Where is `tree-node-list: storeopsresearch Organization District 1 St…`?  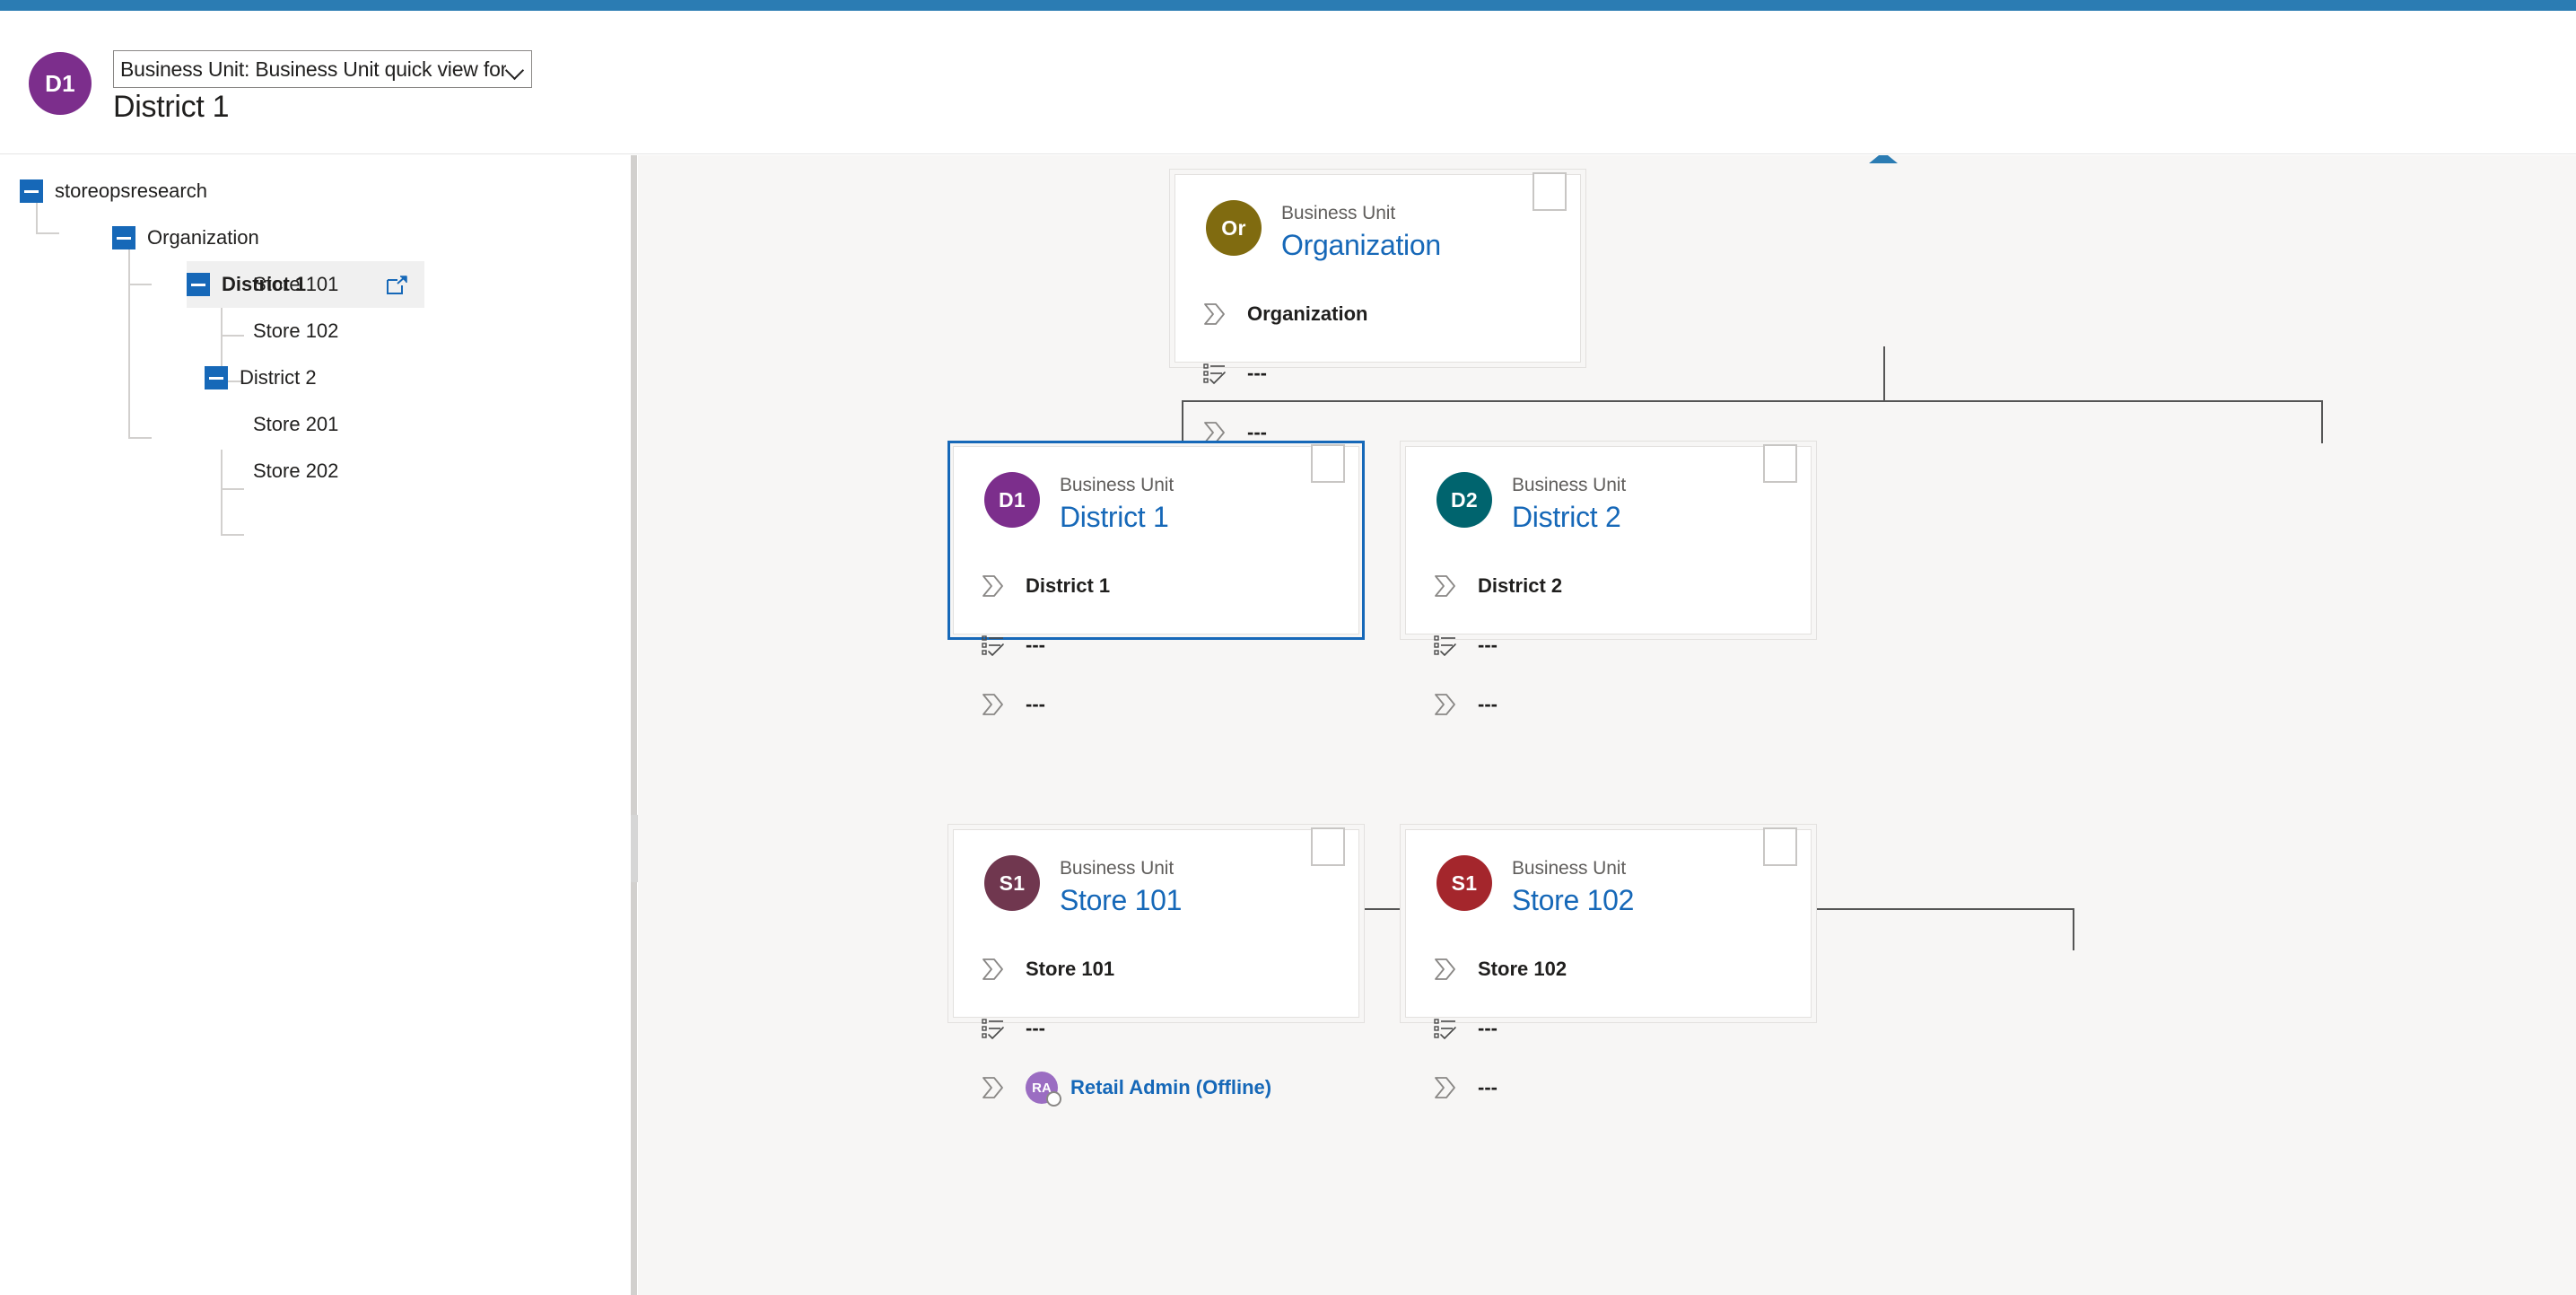 tree-node-list: storeopsresearch Organization District 1 St… is located at coordinates (318, 331).